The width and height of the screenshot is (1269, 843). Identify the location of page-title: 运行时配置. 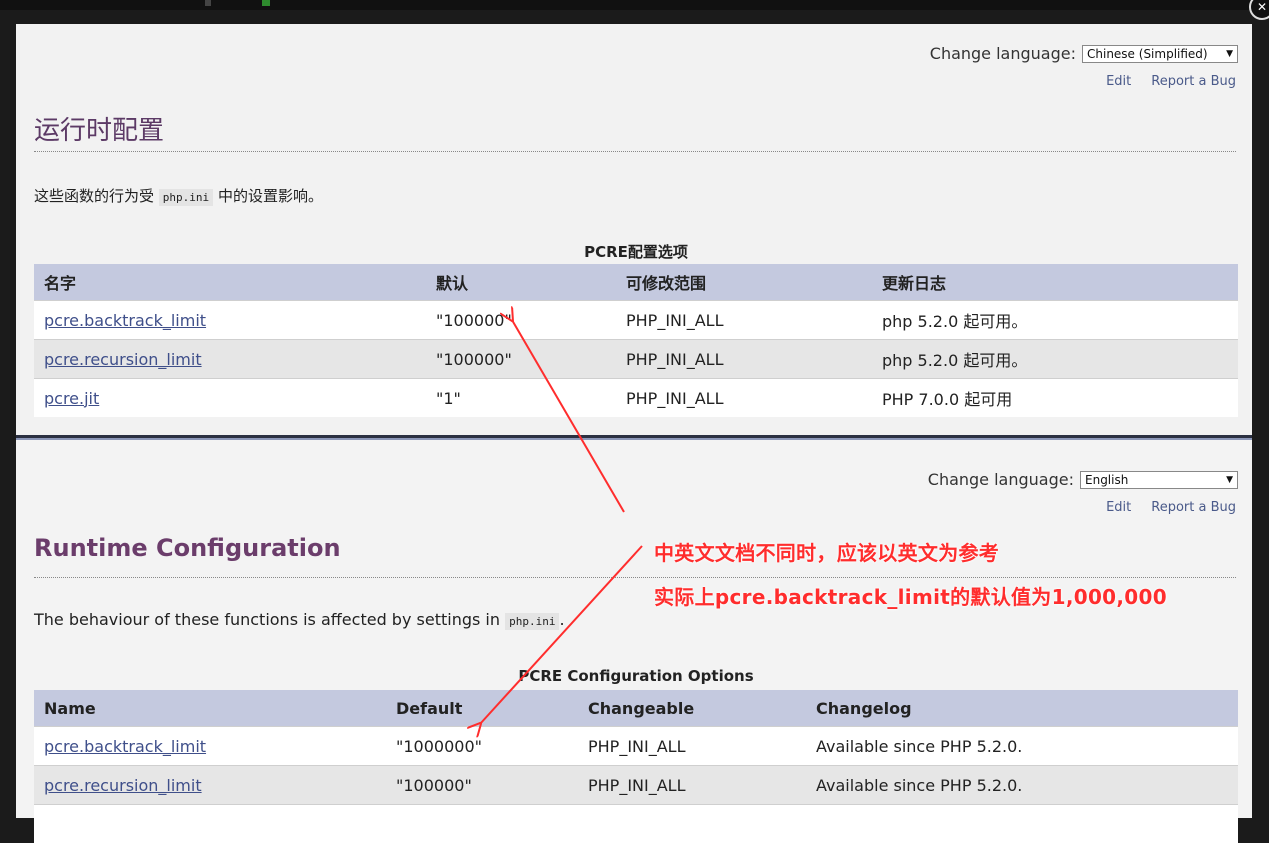
(99, 128).